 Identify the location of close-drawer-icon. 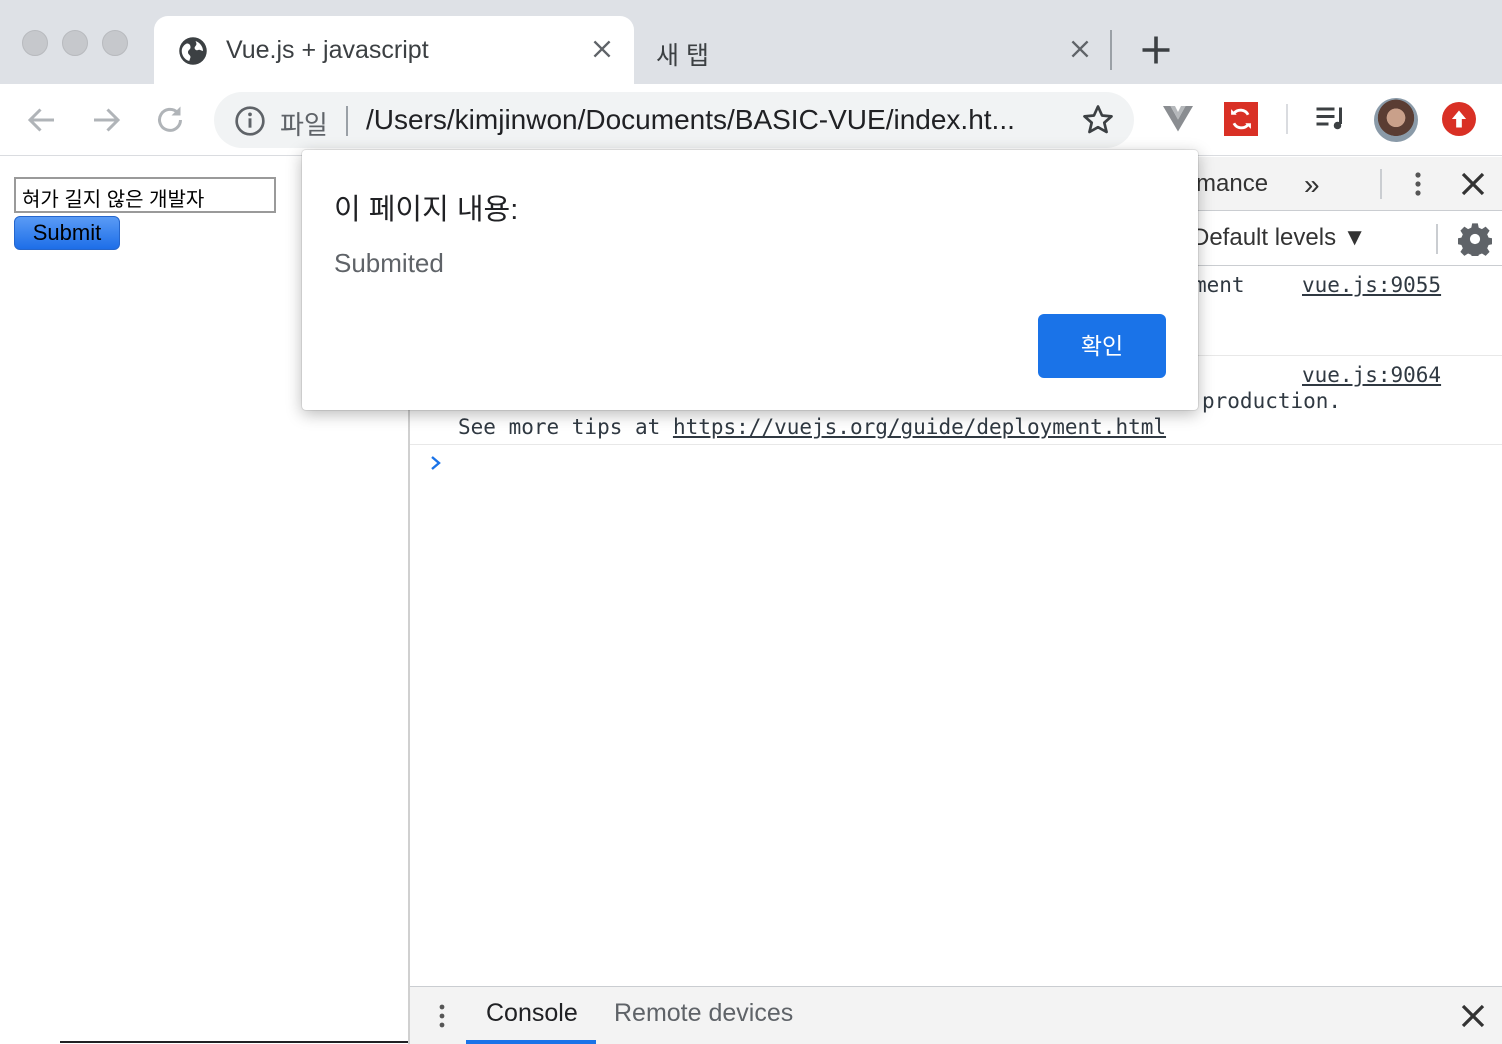
(1473, 1016).